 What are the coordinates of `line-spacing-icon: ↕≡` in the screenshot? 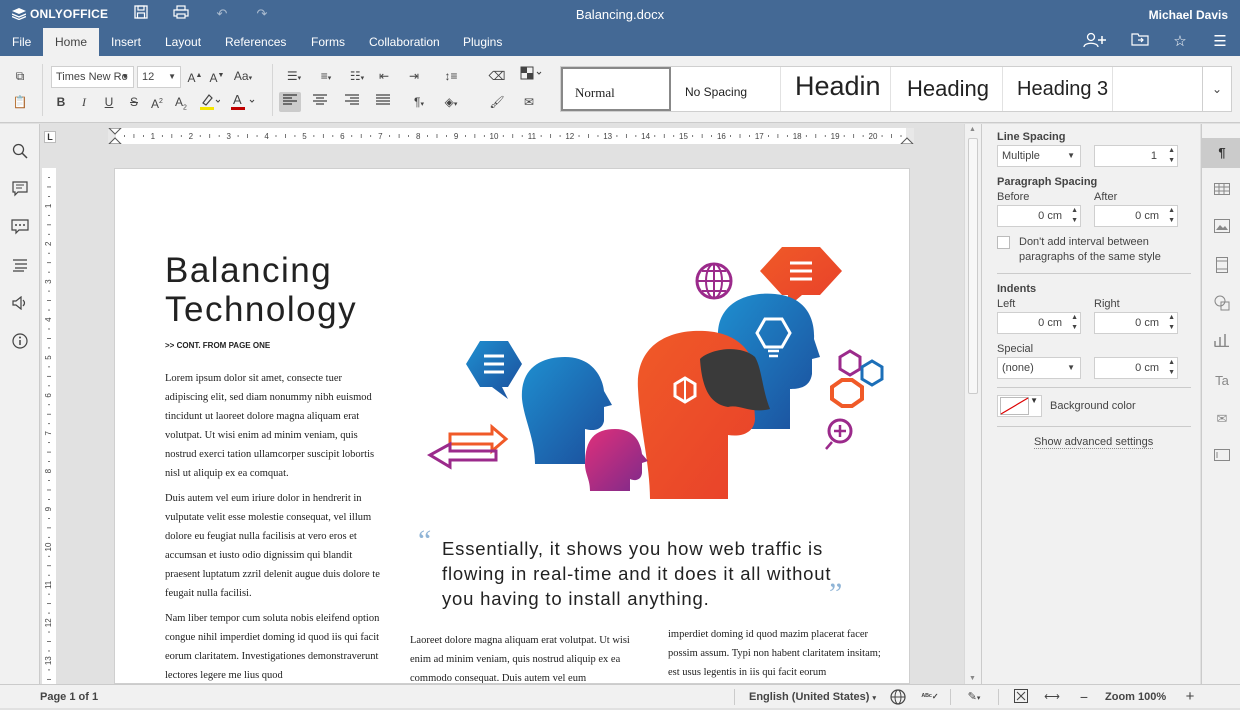 It's located at (451, 76).